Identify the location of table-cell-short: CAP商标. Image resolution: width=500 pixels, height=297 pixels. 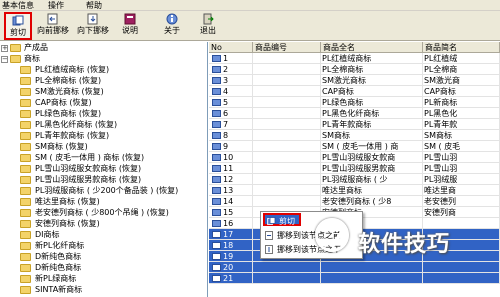
(461, 91).